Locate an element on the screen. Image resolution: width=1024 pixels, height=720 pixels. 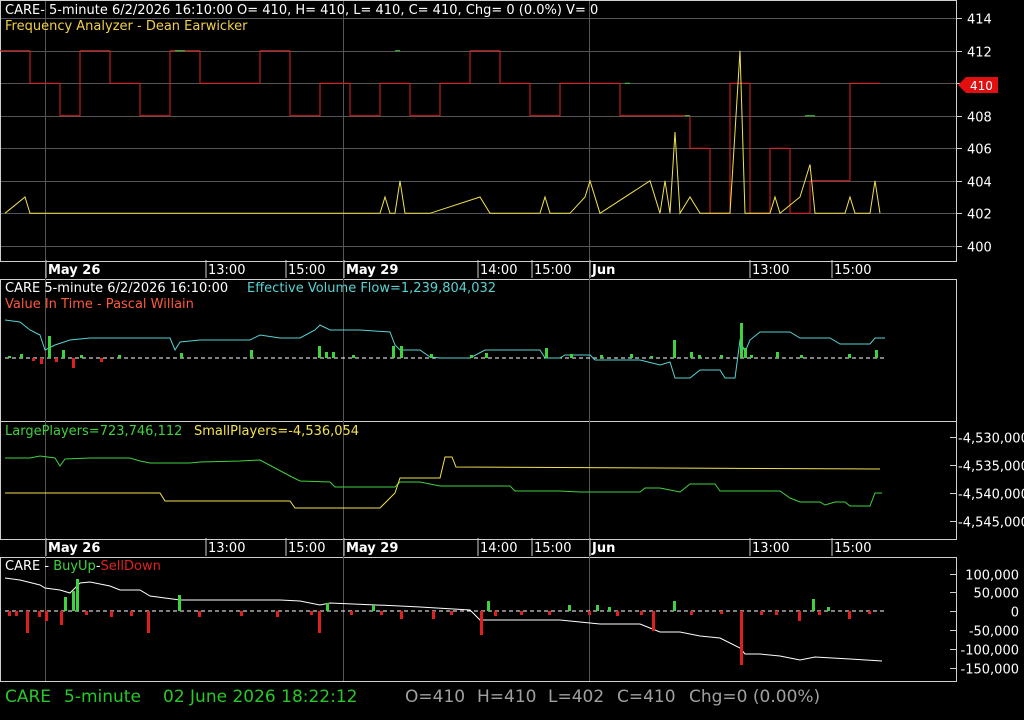
p3-tick-label: -4,540,000 is located at coordinates (991, 495).